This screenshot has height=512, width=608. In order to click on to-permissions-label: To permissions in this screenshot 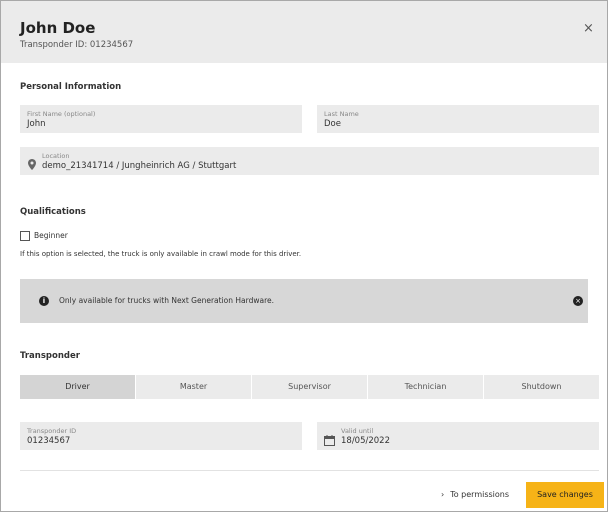, I will do `click(480, 494)`.